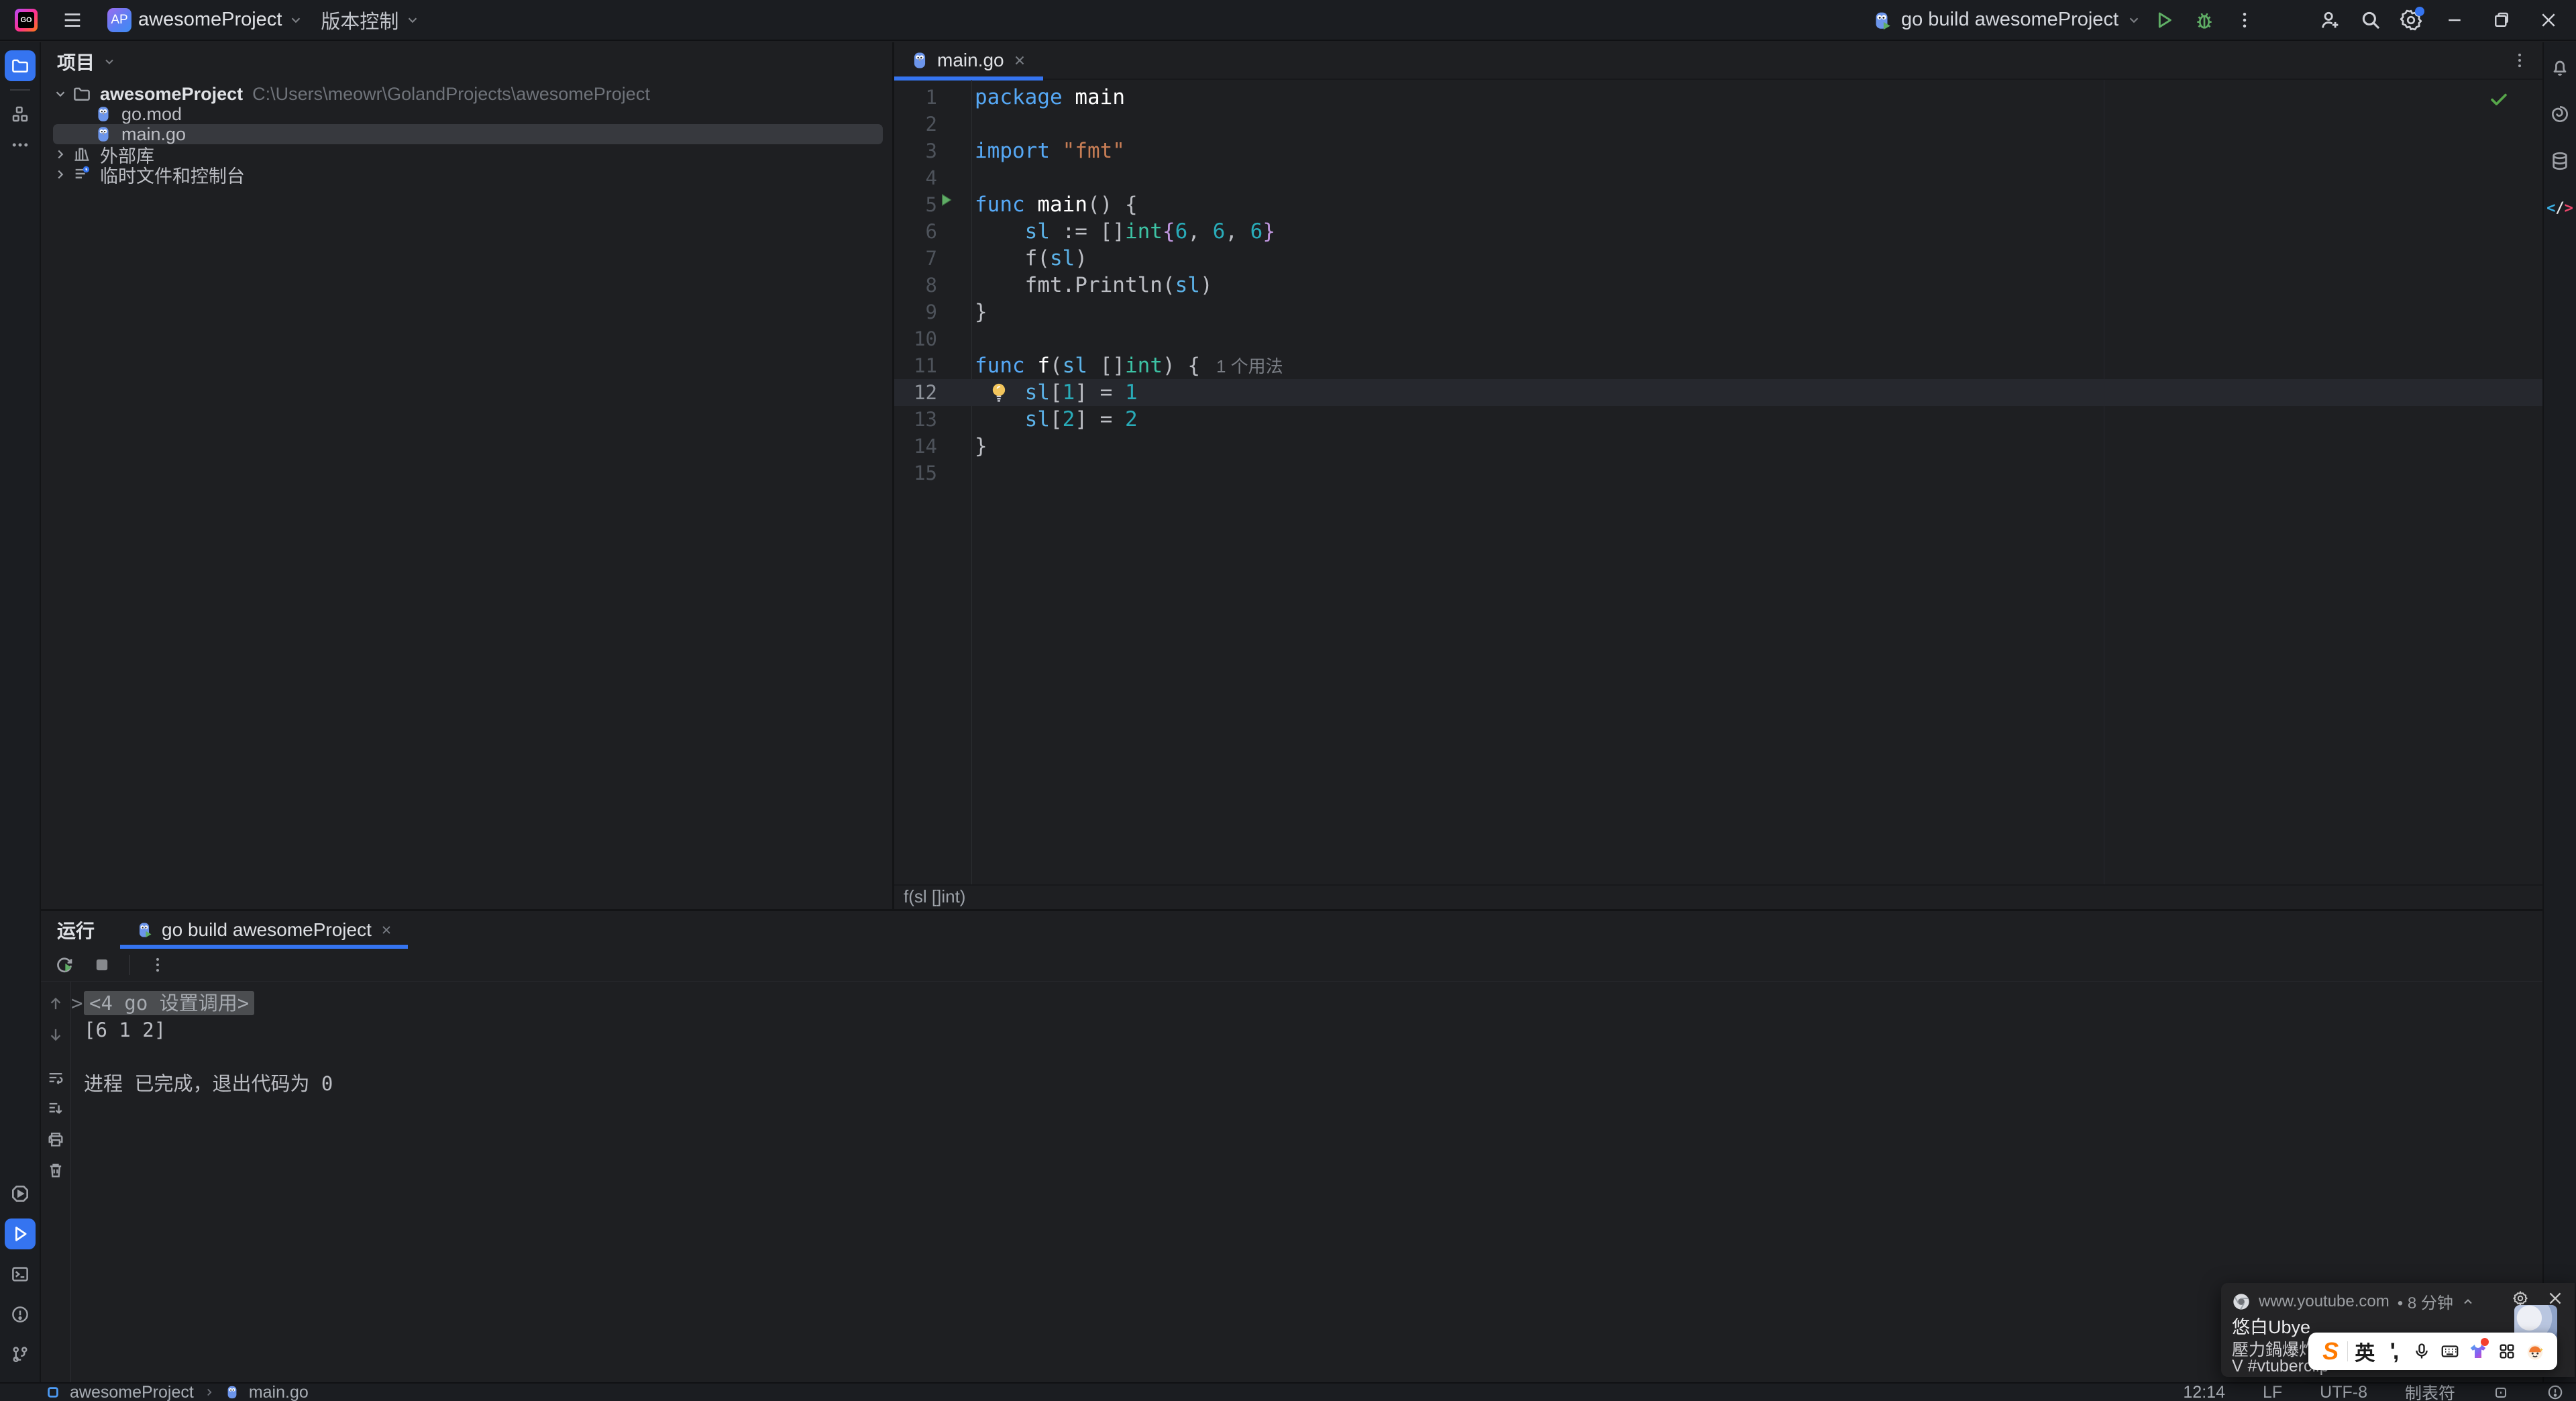  Describe the element at coordinates (1718, 392) in the screenshot. I see `code-line-12: 12 sl[1] = 1` at that location.